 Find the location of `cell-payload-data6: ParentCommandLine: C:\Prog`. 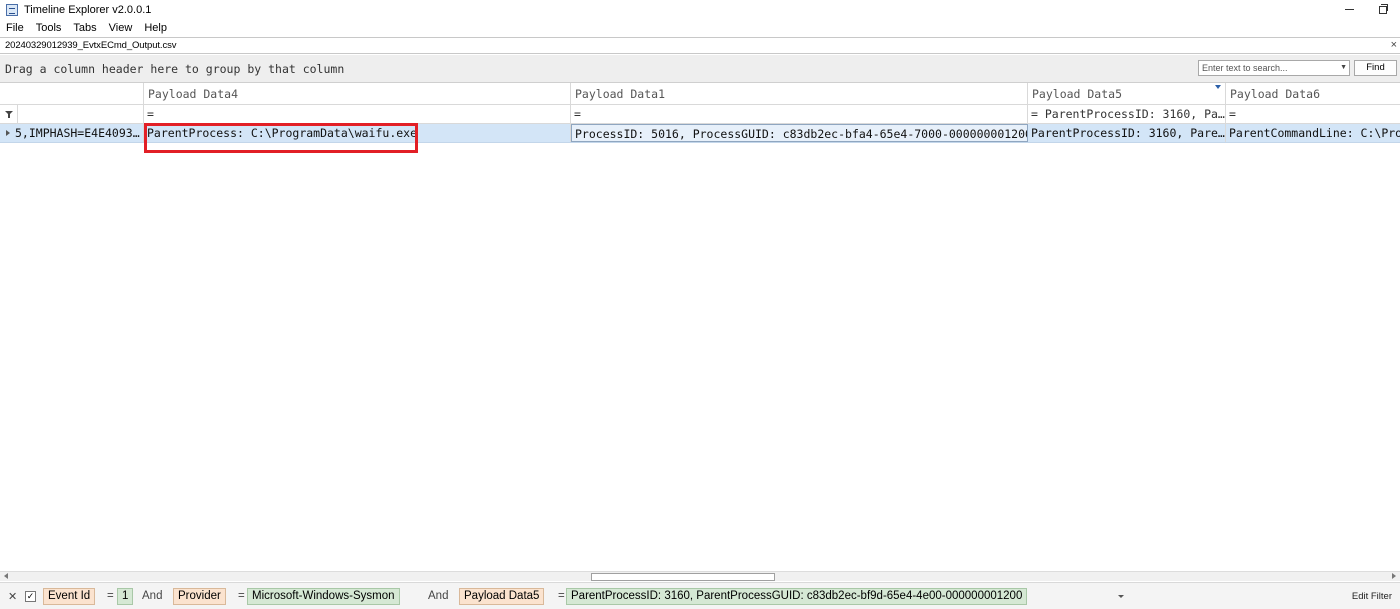

cell-payload-data6: ParentCommandLine: C:\Prog is located at coordinates (1313, 133).